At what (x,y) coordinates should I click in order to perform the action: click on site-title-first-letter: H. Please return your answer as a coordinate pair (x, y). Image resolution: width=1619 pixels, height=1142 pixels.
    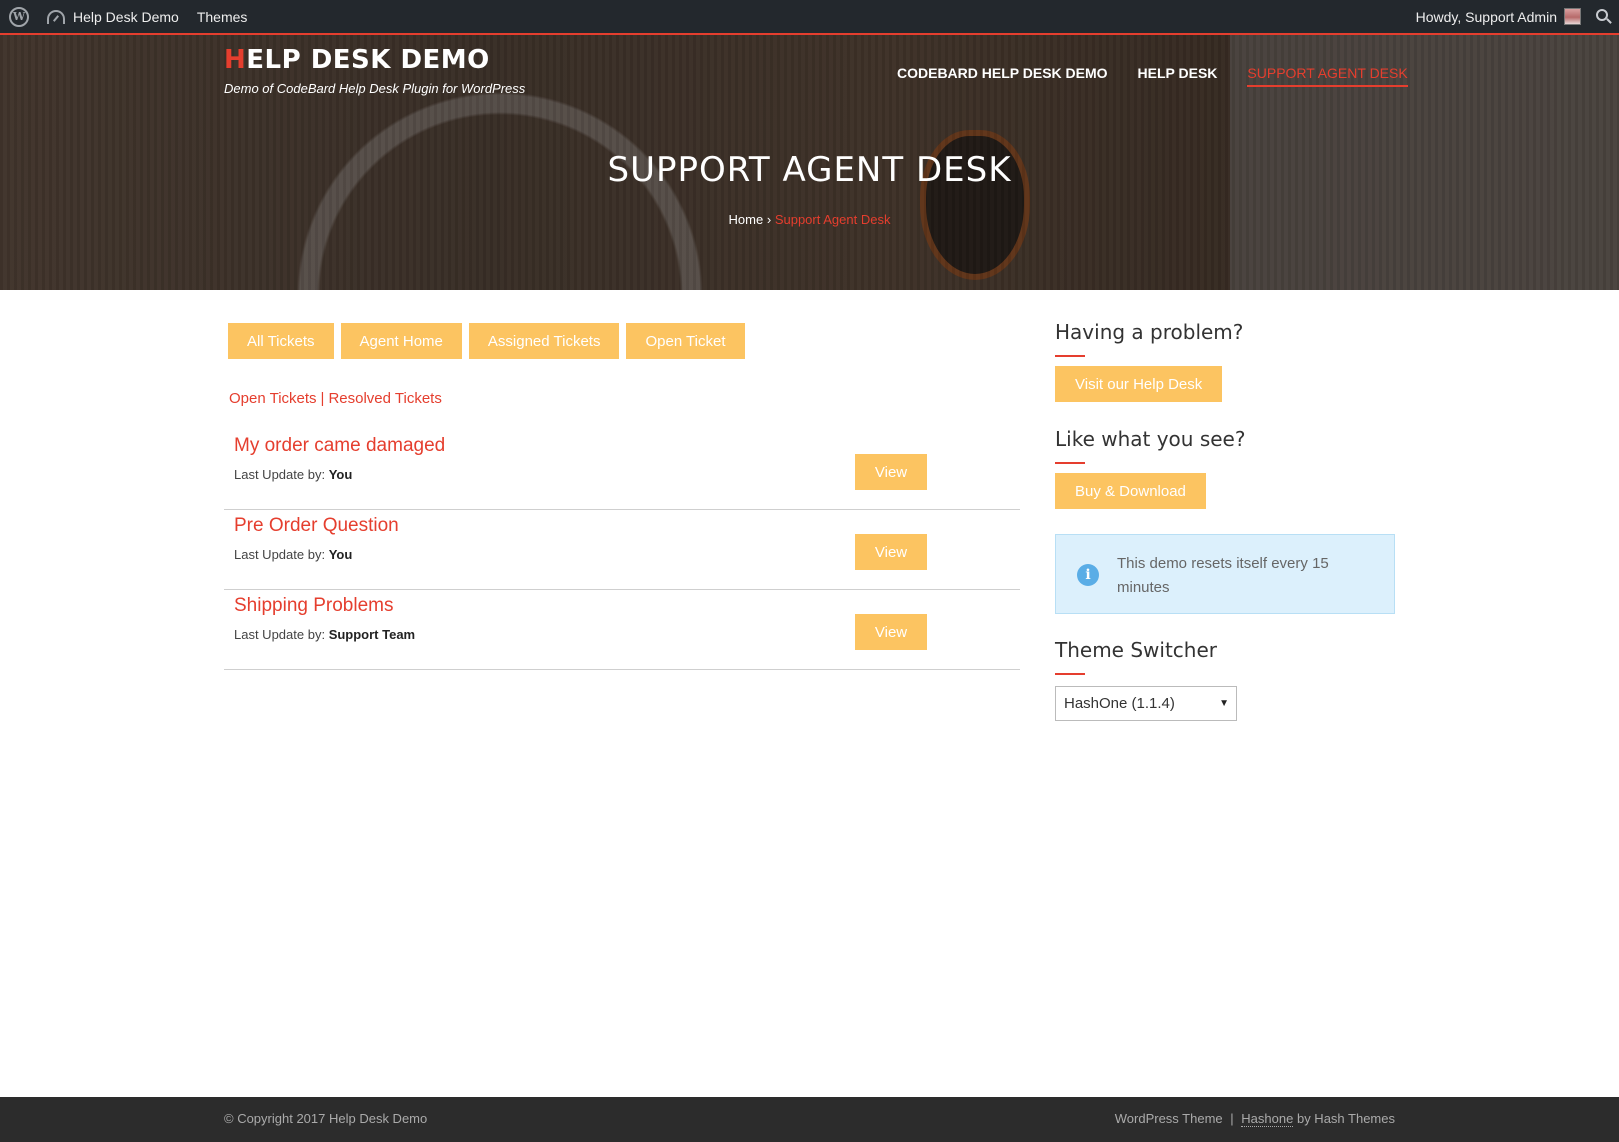
    Looking at the image, I should click on (235, 60).